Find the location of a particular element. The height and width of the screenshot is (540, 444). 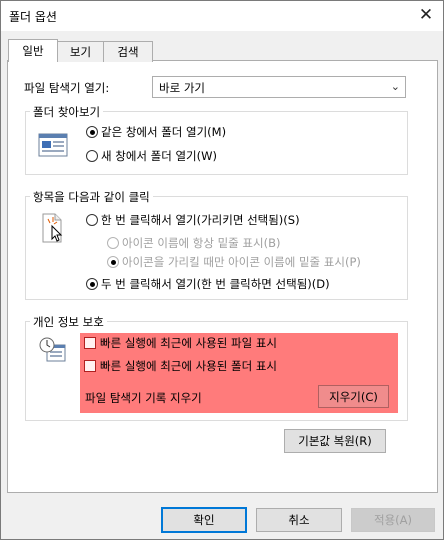

tab-view: 보기 is located at coordinates (80, 51).